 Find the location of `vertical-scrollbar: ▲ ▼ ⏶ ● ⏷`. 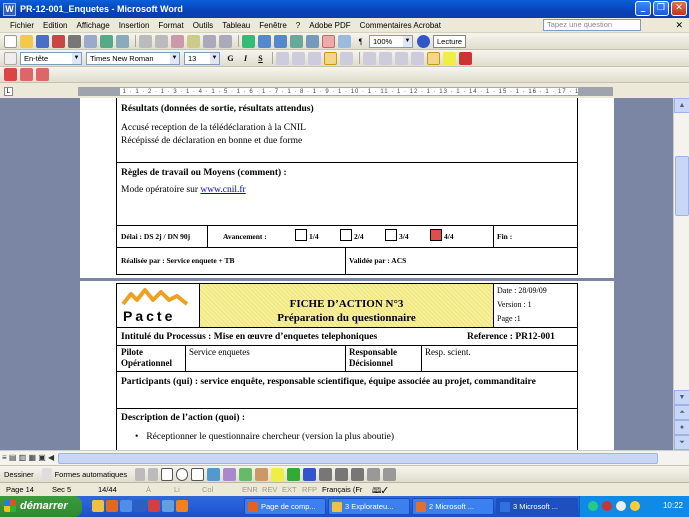

vertical-scrollbar: ▲ ▼ ⏶ ● ⏷ is located at coordinates (681, 274).